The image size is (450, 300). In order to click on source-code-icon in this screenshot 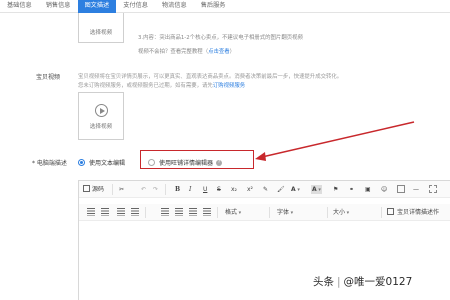, I will do `click(86, 188)`.